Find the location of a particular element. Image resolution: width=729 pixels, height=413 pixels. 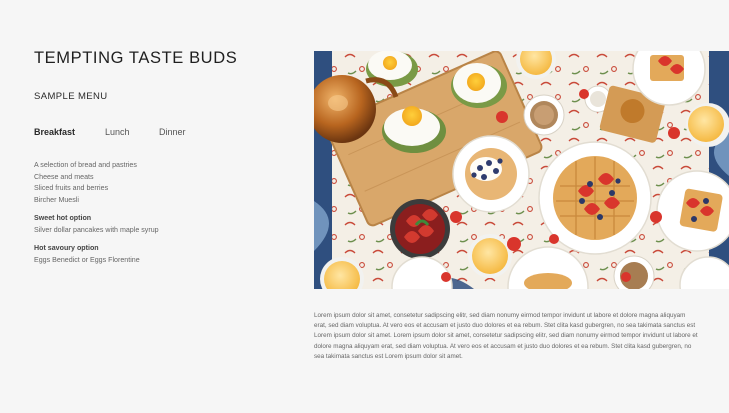

menu-heading: Hot savoury option is located at coordinates (66, 248).